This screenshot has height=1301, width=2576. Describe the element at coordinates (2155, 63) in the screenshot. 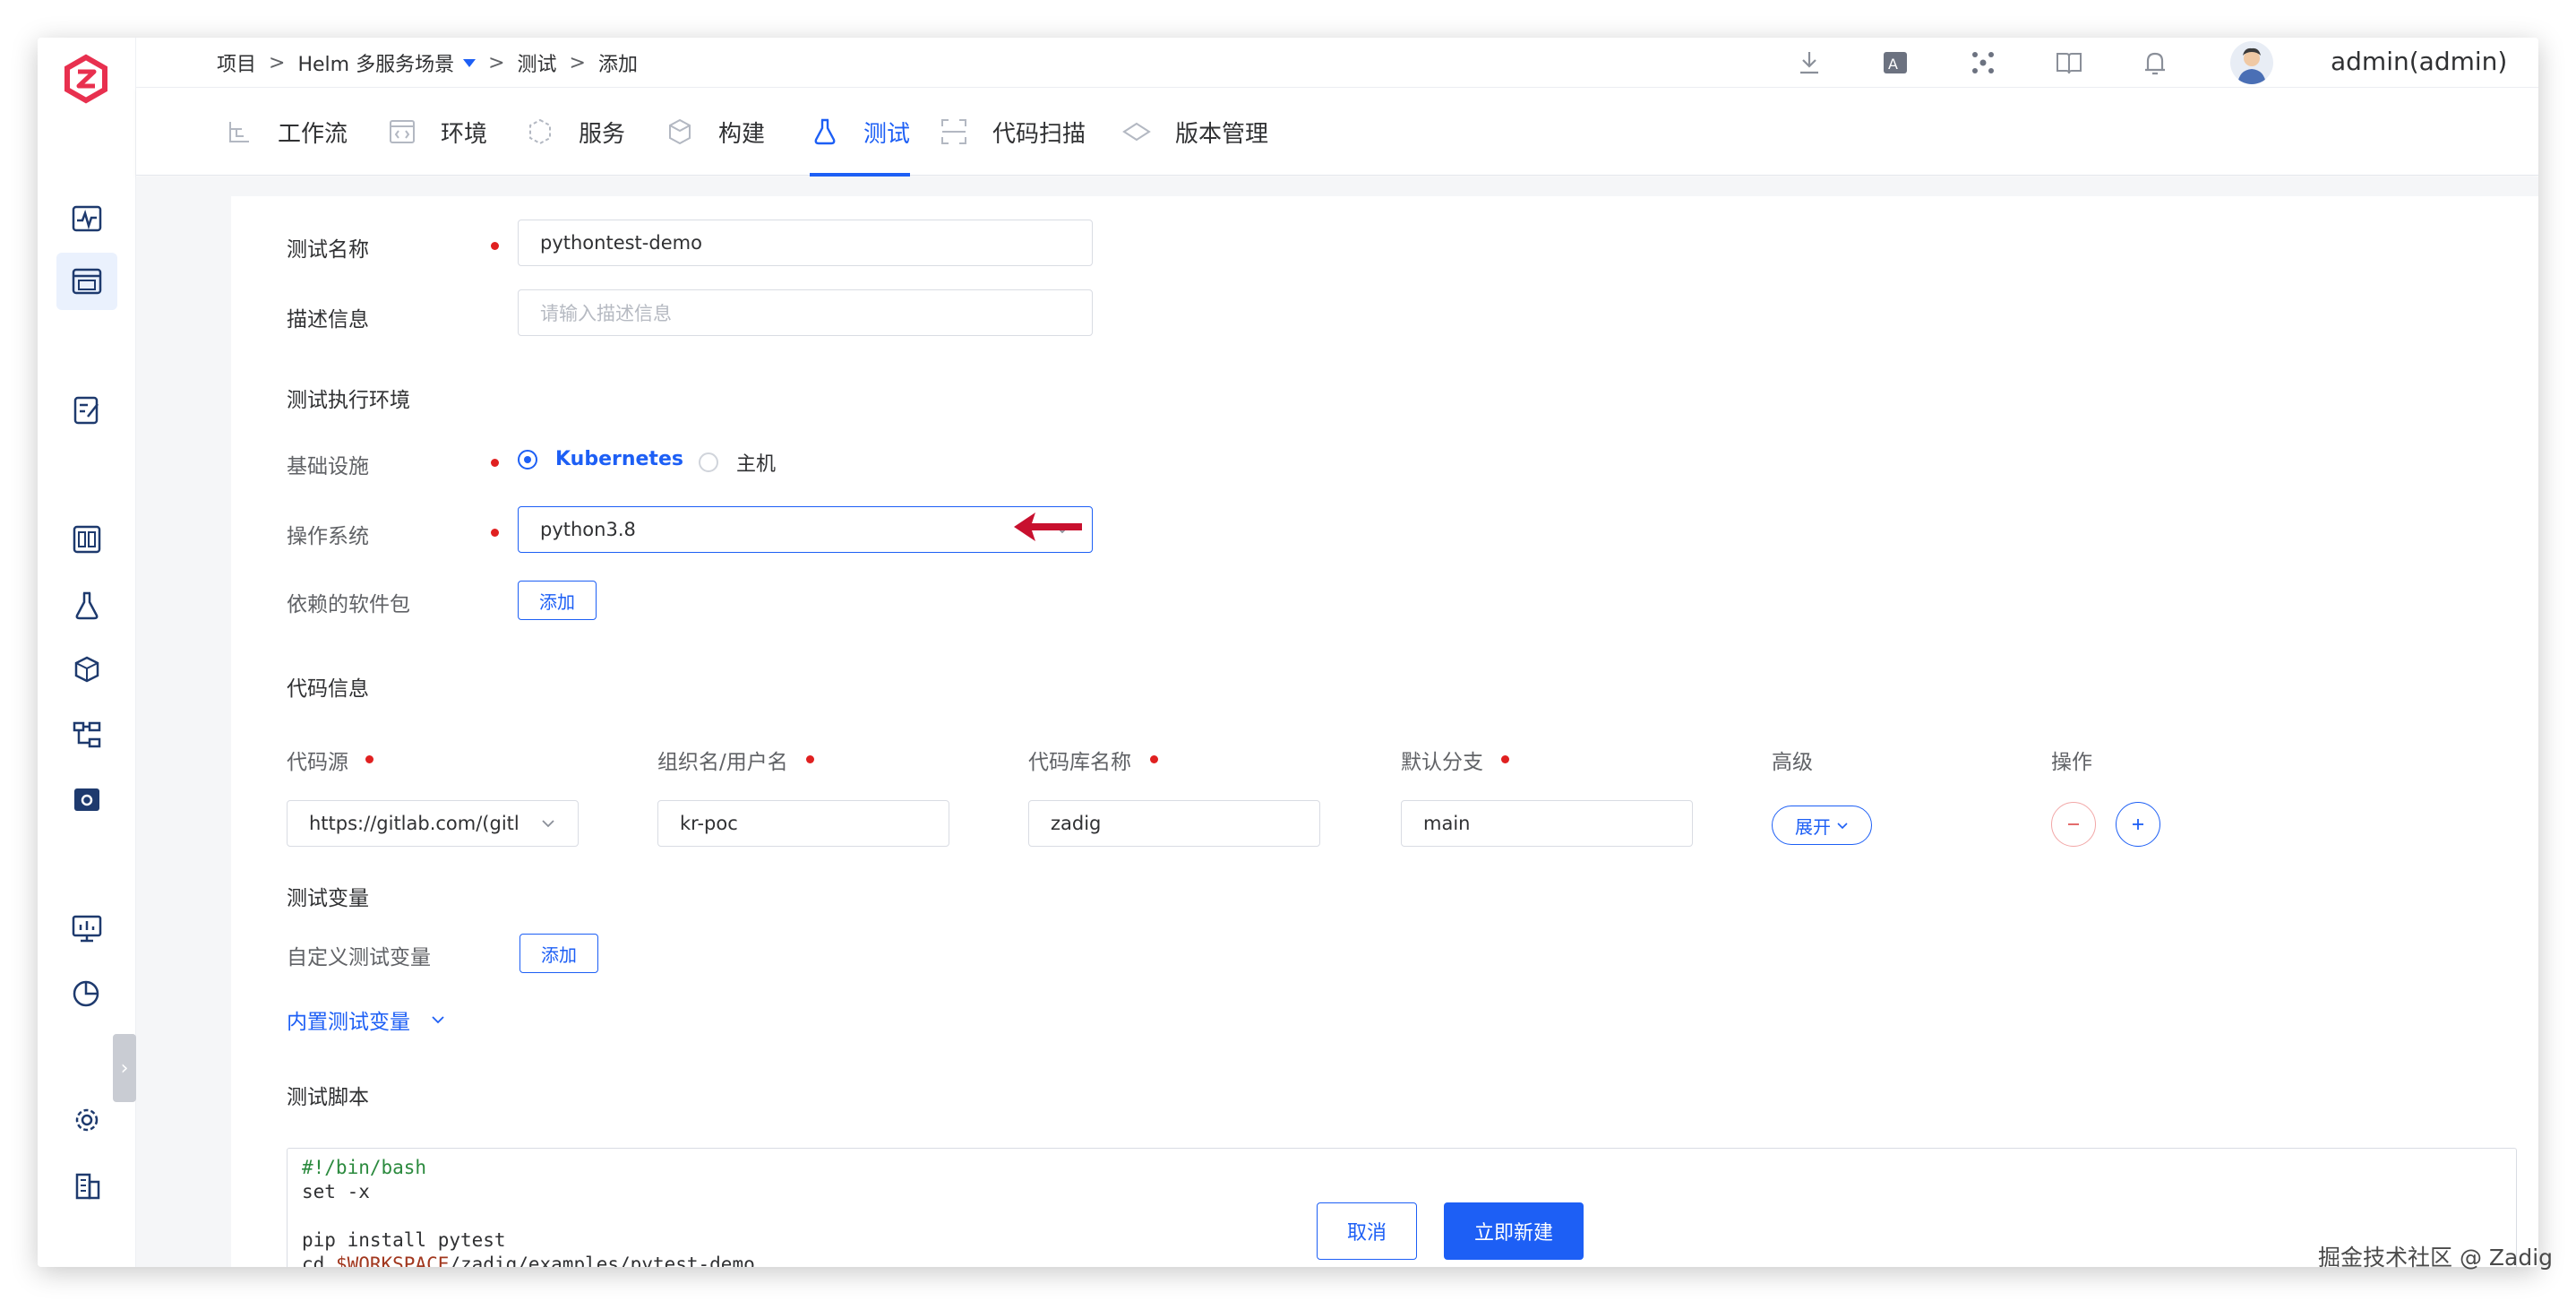

I see `bell-icon` at that location.